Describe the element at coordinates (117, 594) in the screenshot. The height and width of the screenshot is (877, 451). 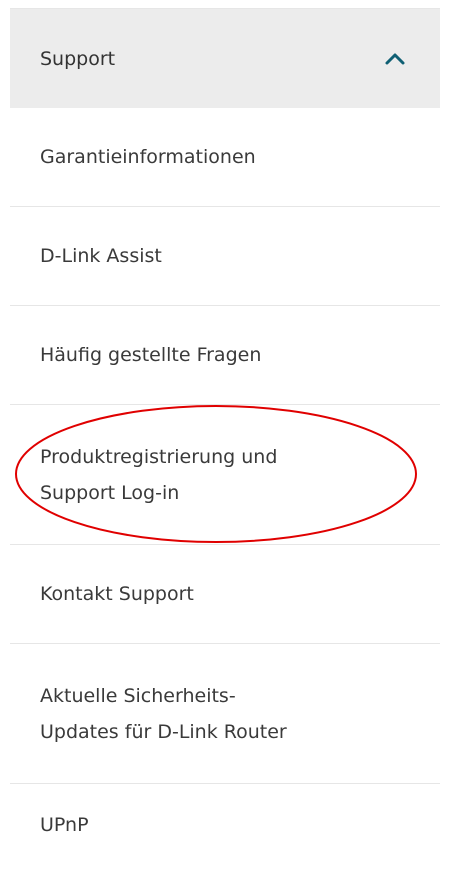
I see `menu-item-label: Kontakt Support` at that location.